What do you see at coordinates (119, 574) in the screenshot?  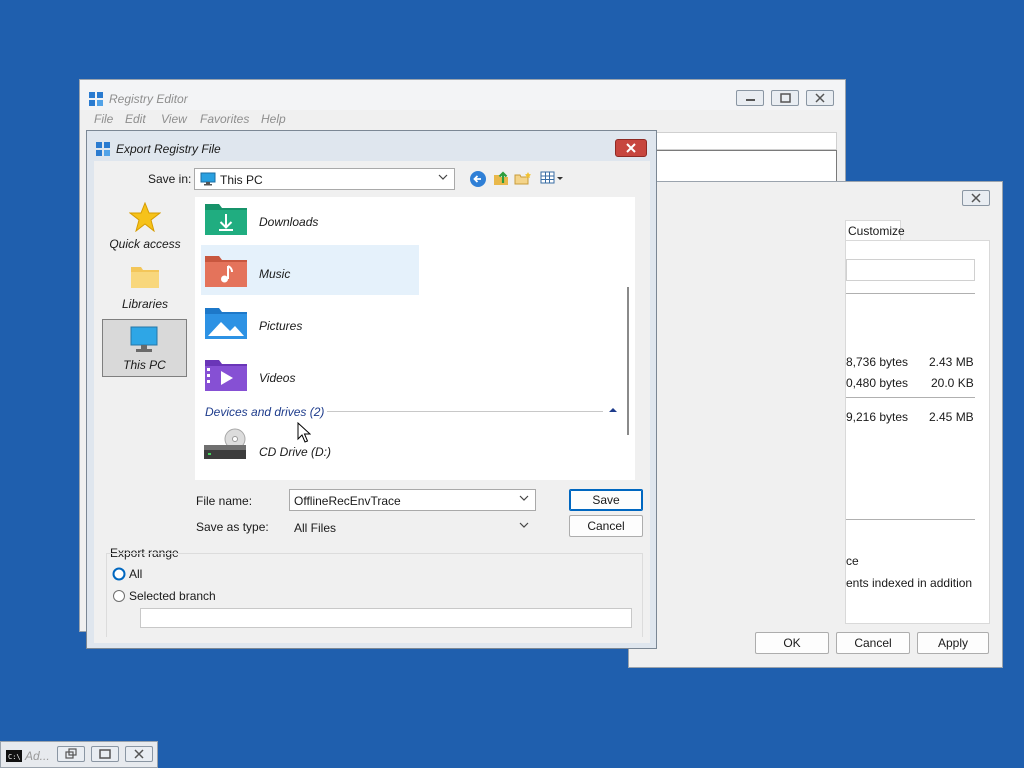 I see `radio-all` at bounding box center [119, 574].